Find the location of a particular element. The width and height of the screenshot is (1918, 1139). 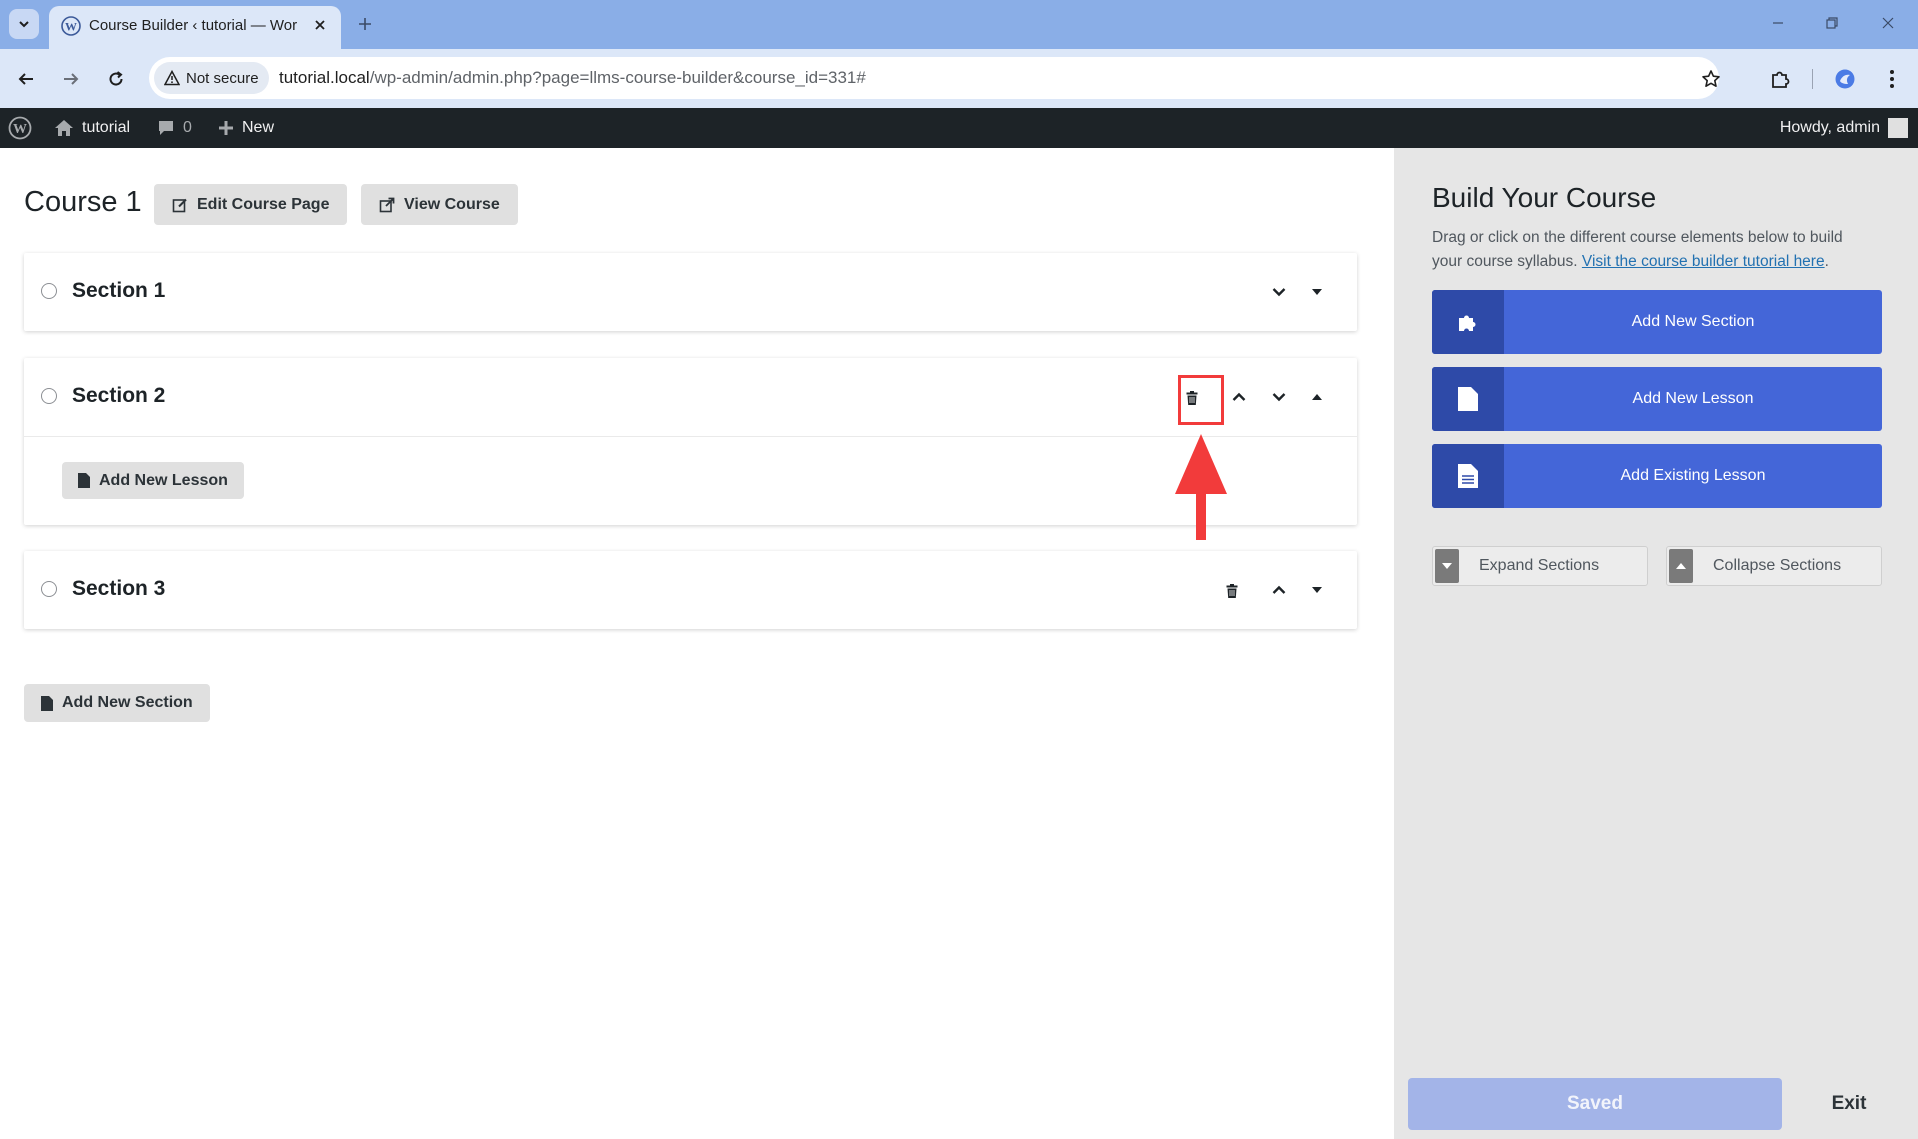

close-icon is located at coordinates (1888, 23).